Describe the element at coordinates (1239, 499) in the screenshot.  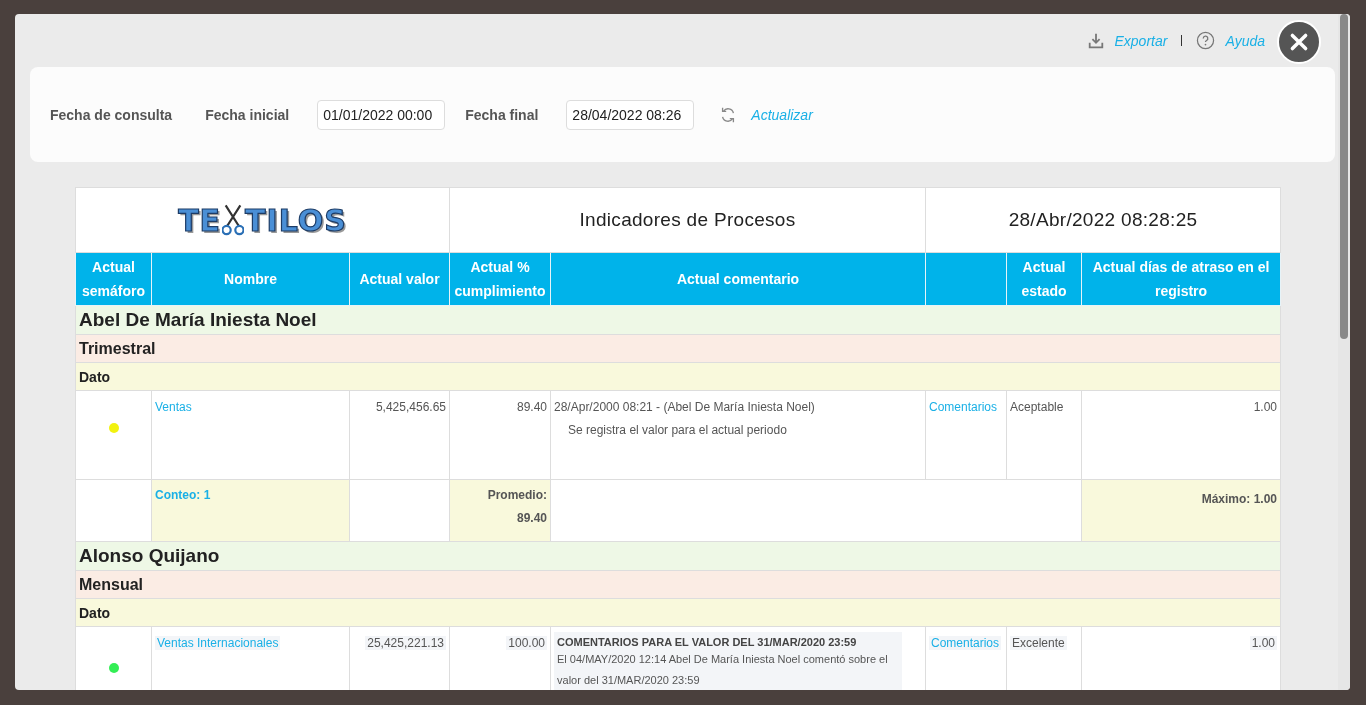
I see `maximum-text: Máximo: 1.00` at that location.